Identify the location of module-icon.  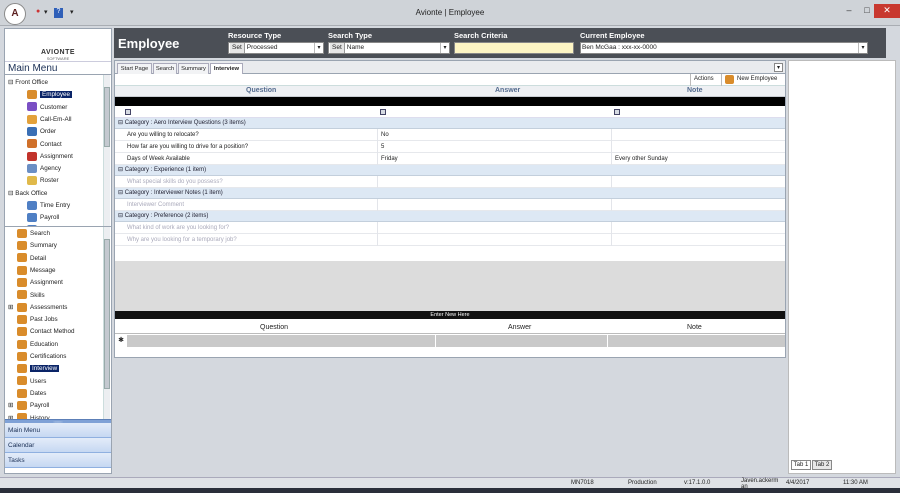
(32, 156).